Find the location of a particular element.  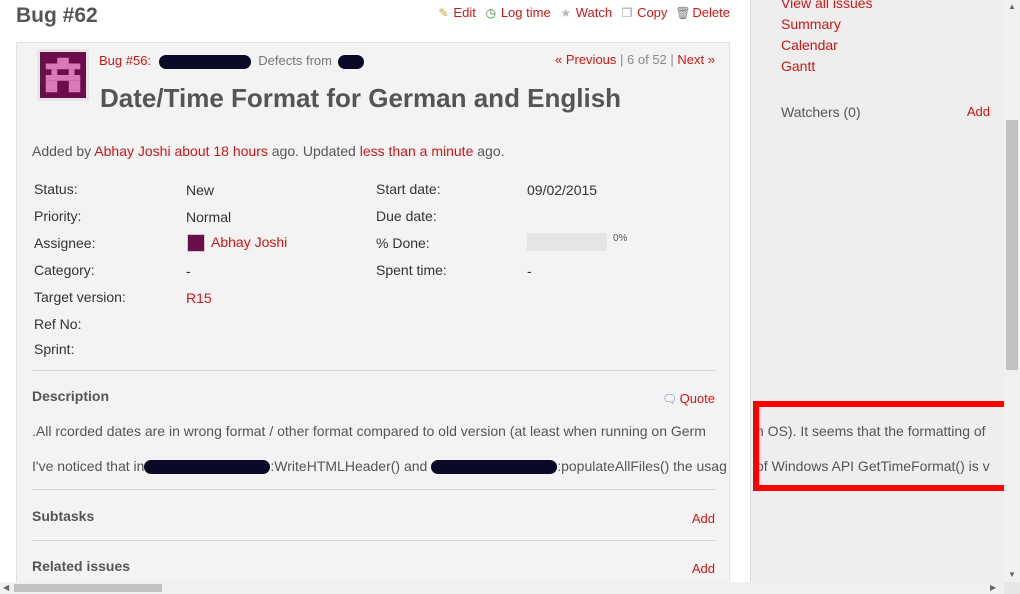

start-date-value: 09/02/2015 is located at coordinates (562, 190).